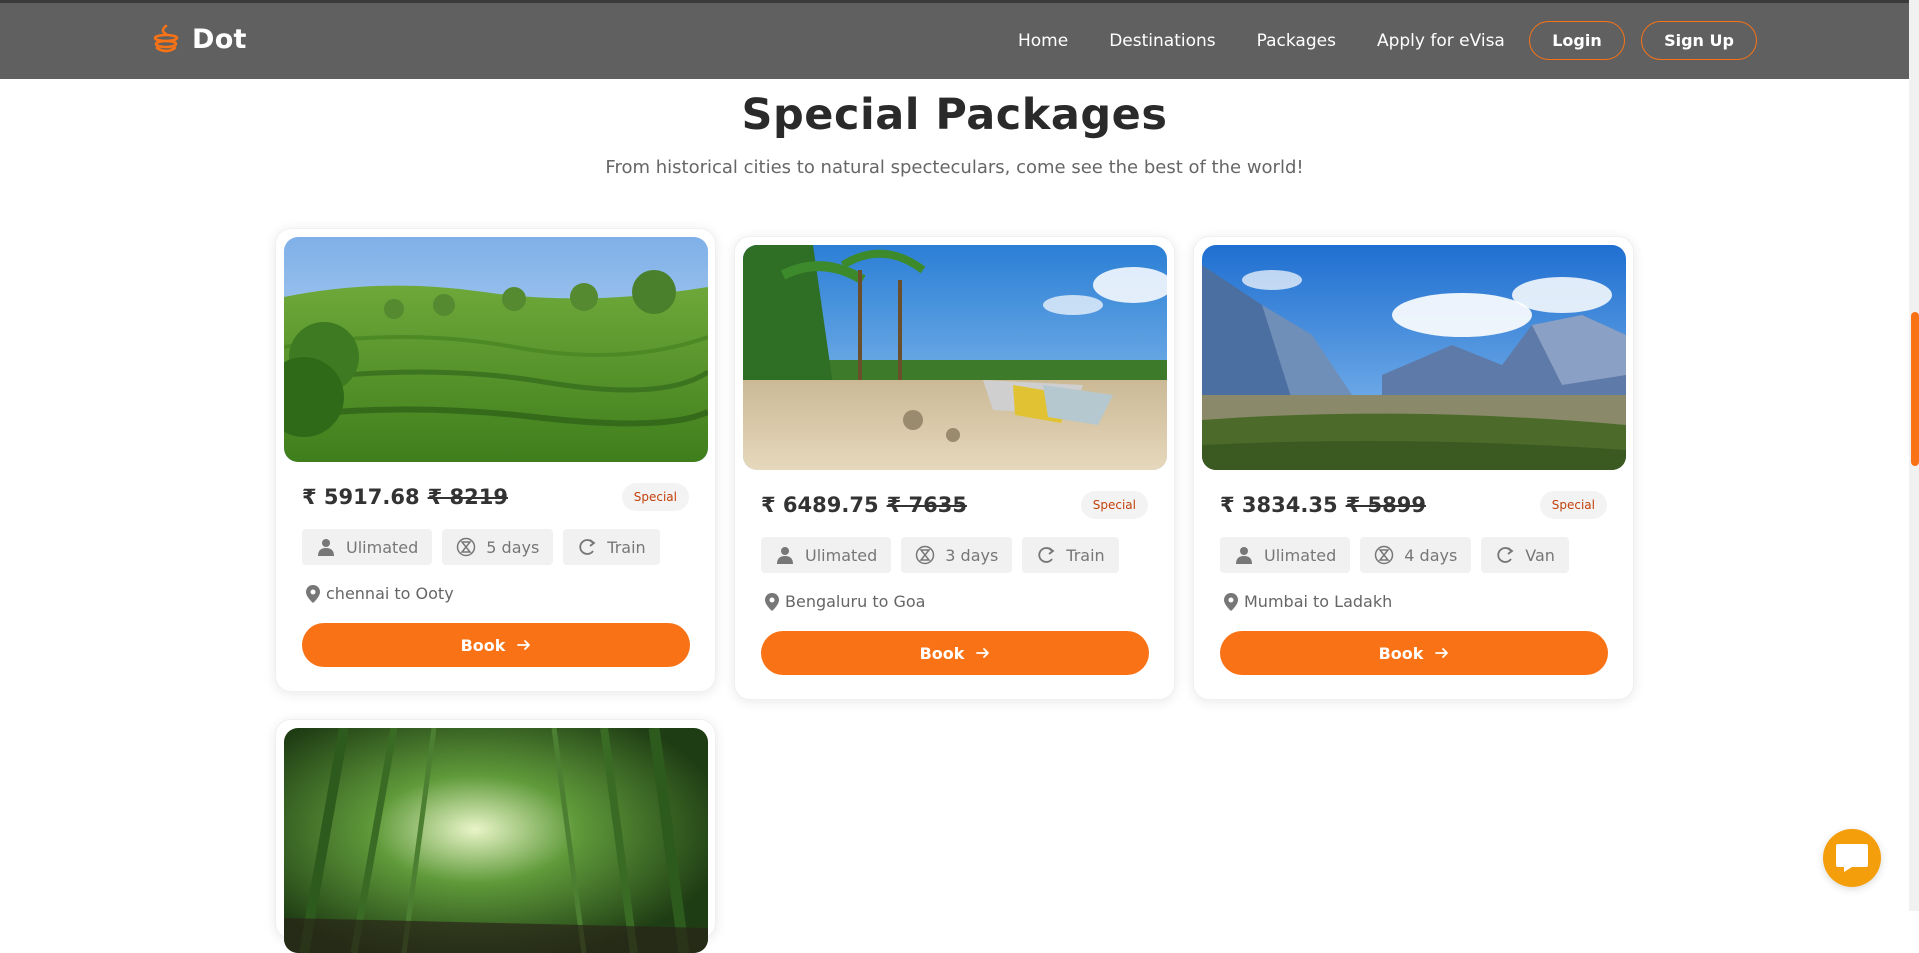 The image size is (1919, 953). What do you see at coordinates (361, 497) in the screenshot?
I see `price: ₹ 5917.68` at bounding box center [361, 497].